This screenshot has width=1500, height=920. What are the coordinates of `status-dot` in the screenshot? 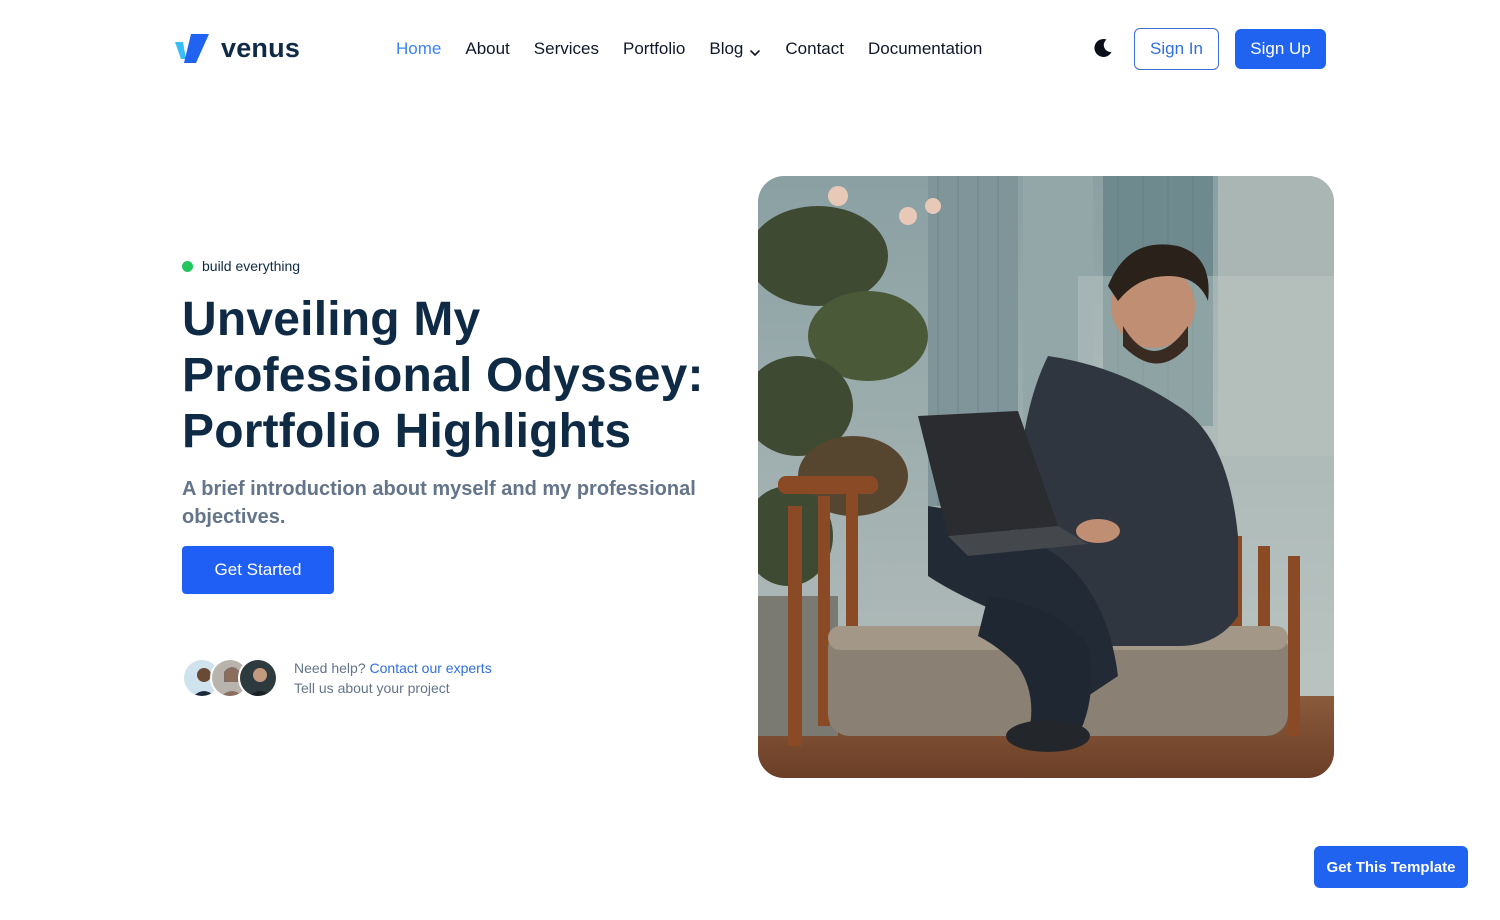 It's located at (187, 266).